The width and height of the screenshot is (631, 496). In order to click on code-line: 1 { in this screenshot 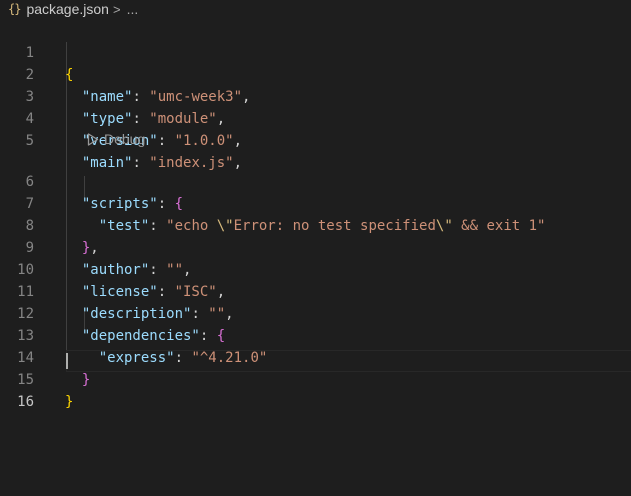, I will do `click(315, 51)`.